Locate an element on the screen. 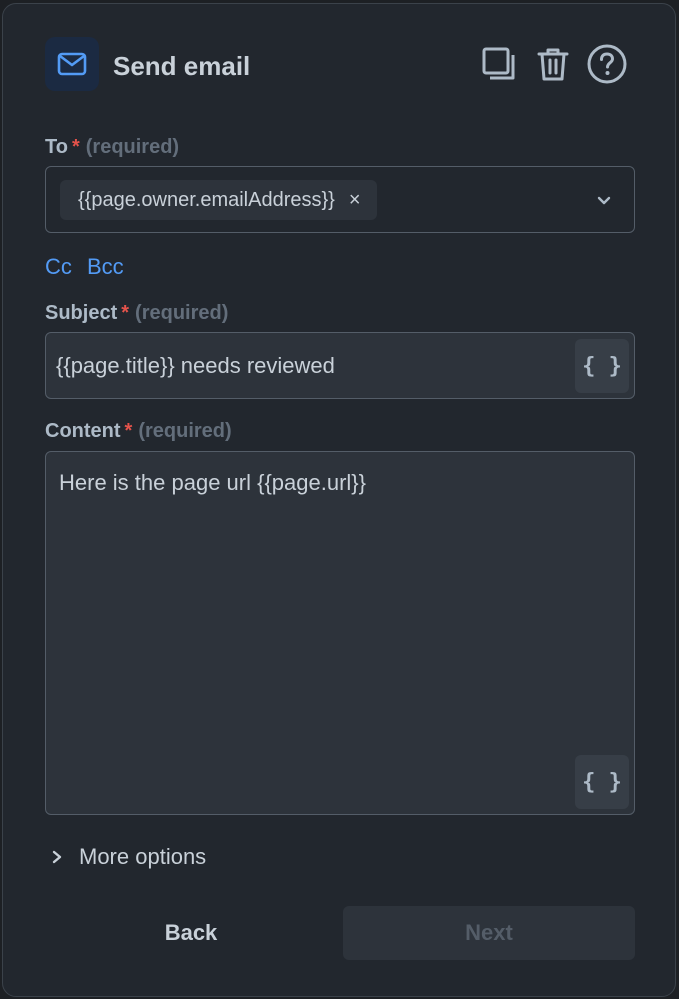 The width and height of the screenshot is (679, 999). chevron-down-icon is located at coordinates (604, 200).